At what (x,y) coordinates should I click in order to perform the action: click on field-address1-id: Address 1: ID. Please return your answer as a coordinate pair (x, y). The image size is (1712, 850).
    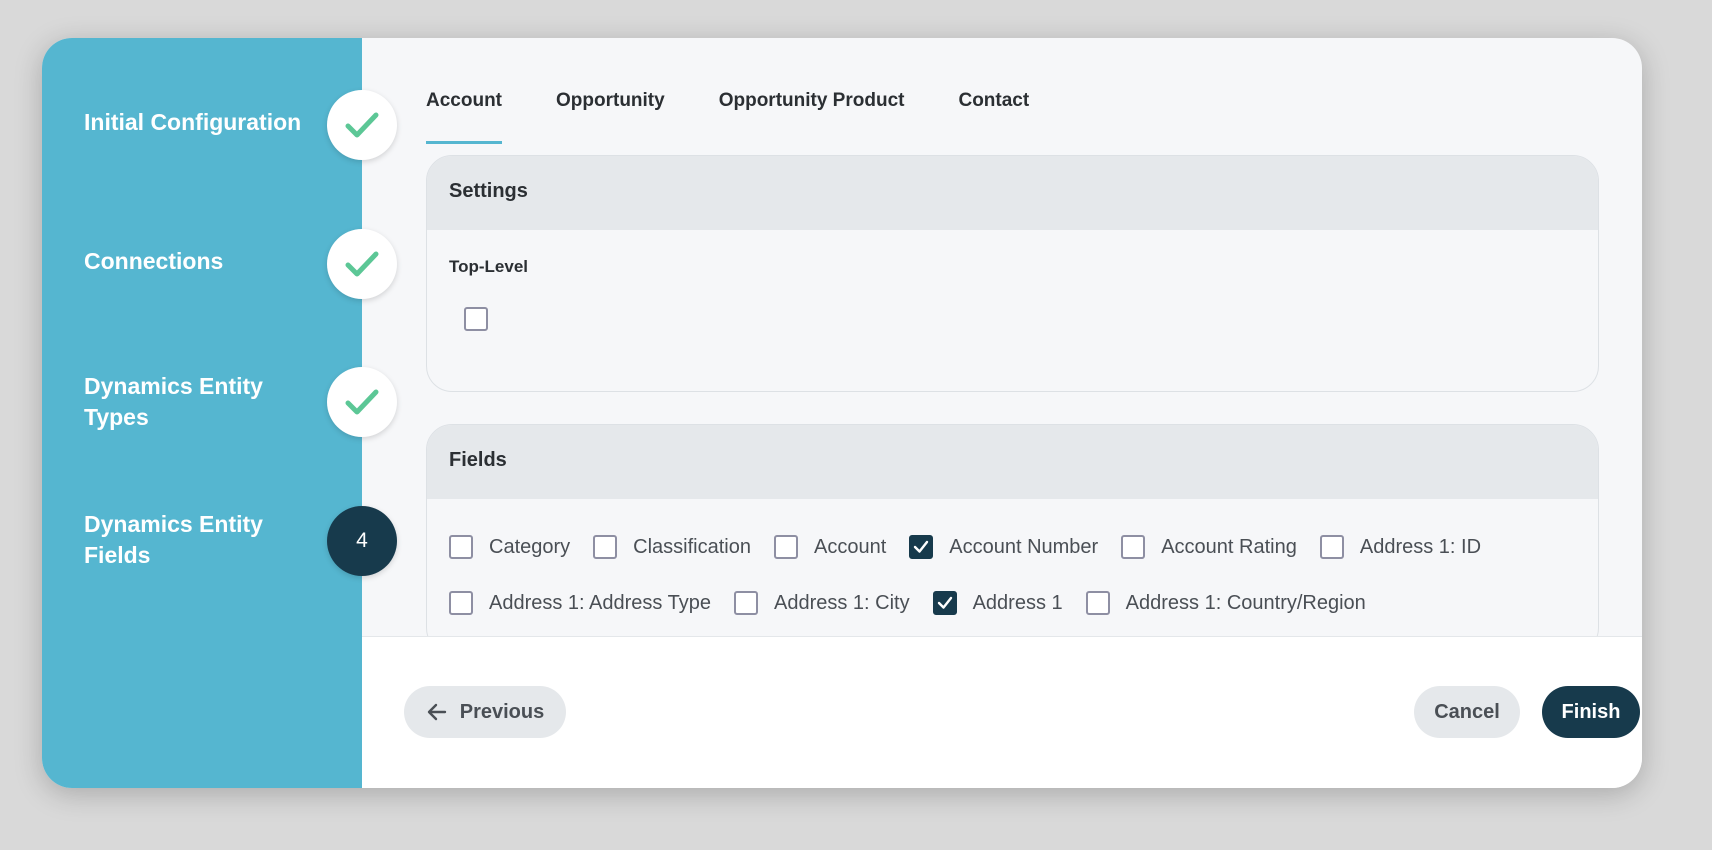
    Looking at the image, I should click on (1400, 547).